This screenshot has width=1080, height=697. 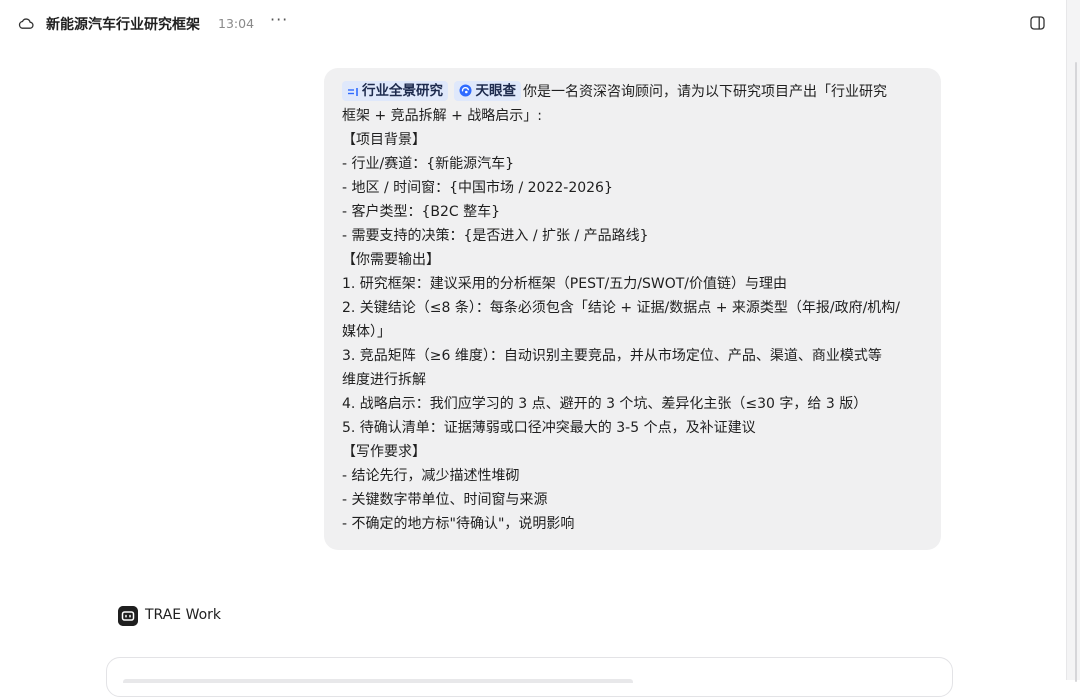 What do you see at coordinates (128, 616) in the screenshot?
I see `chat-bubble-icon` at bounding box center [128, 616].